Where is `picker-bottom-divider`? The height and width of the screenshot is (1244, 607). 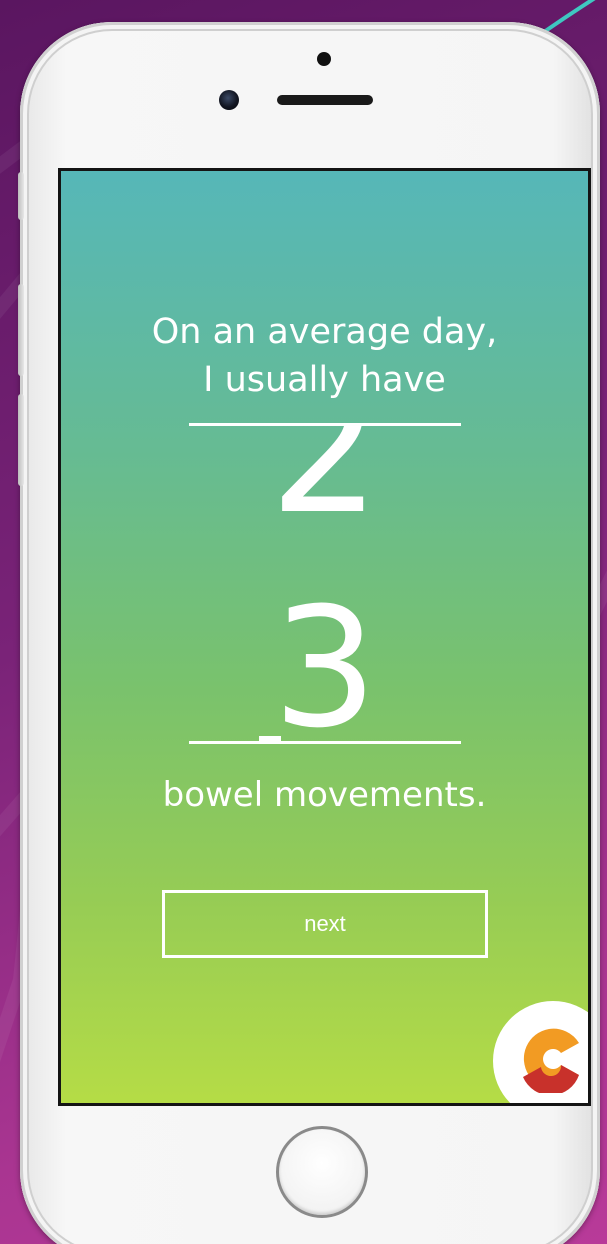 picker-bottom-divider is located at coordinates (325, 742).